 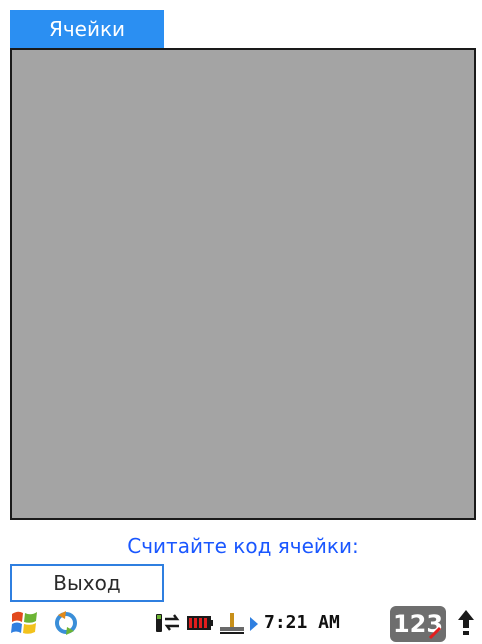 What do you see at coordinates (168, 623) in the screenshot?
I see `signal-icon` at bounding box center [168, 623].